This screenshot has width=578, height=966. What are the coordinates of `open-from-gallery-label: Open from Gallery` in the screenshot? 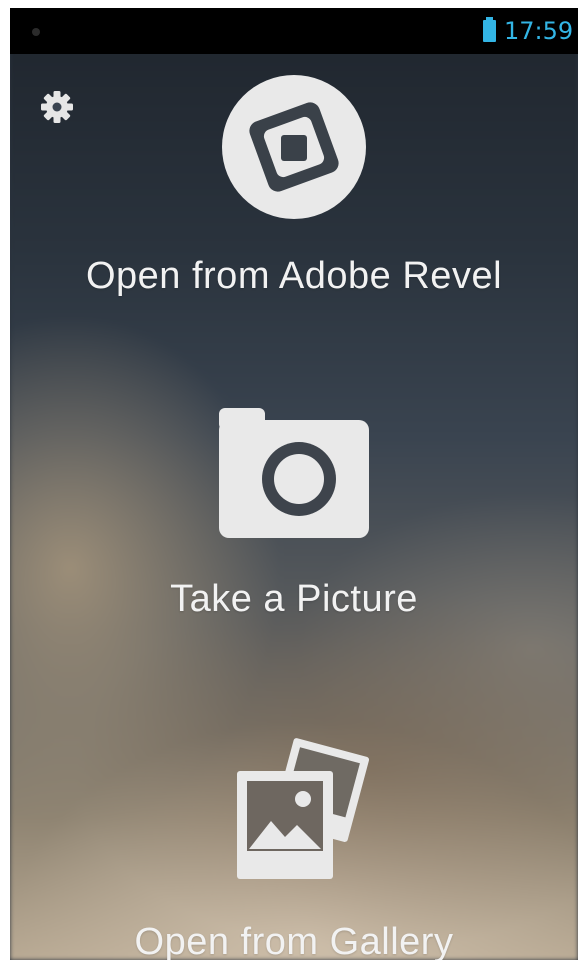 It's located at (294, 940).